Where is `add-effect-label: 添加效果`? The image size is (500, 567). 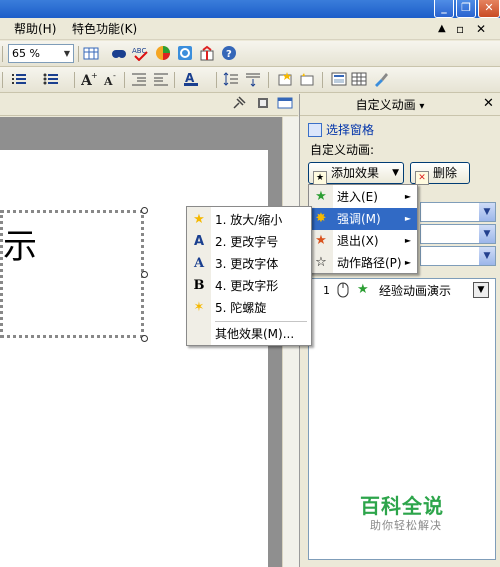
add-effect-label: 添加效果 is located at coordinates (355, 173).